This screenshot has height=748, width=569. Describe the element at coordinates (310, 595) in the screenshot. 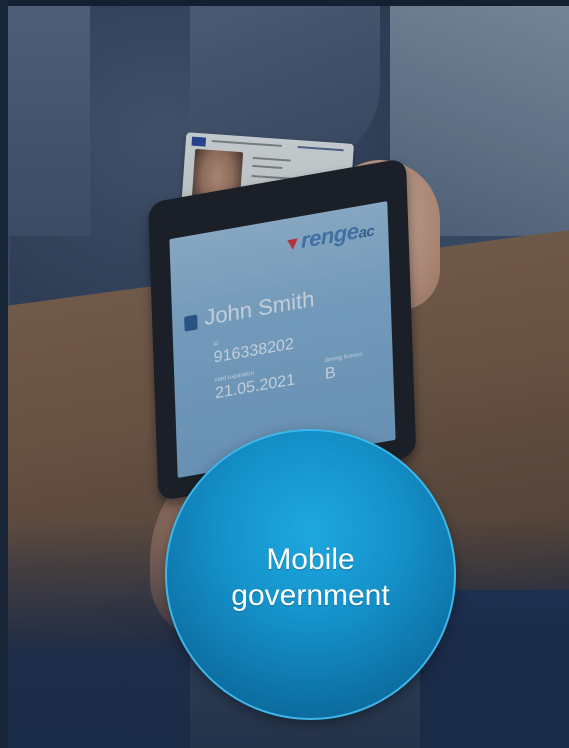

I see `badge-line-2: government` at that location.